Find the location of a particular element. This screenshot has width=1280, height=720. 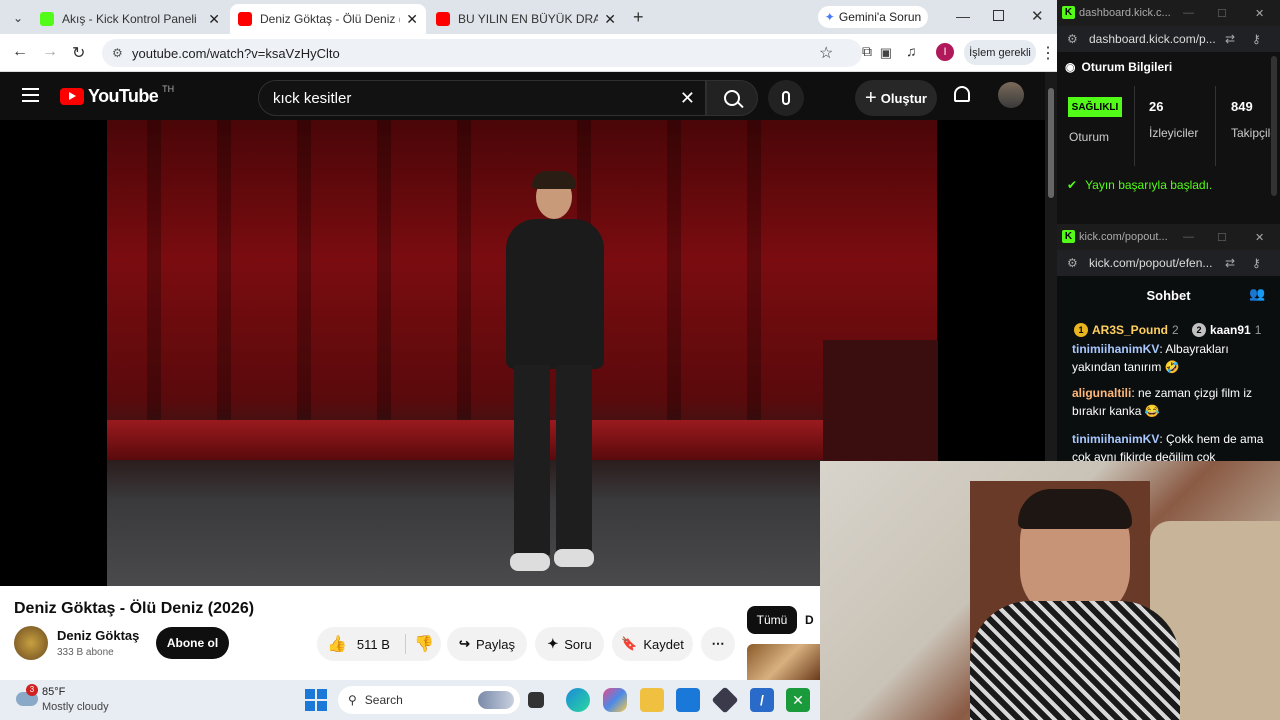

back-icon: ← is located at coordinates (20, 52).